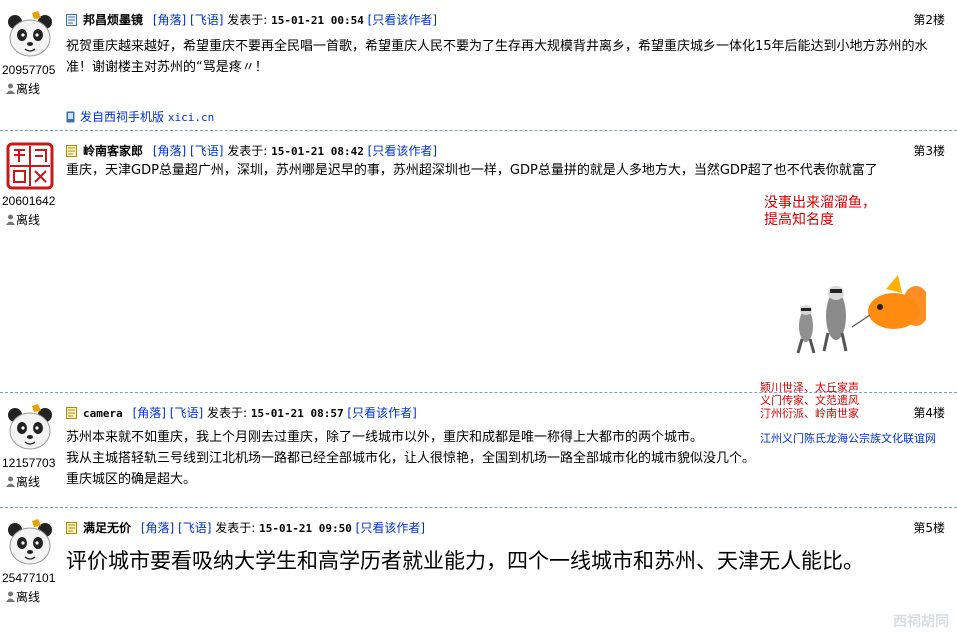  Describe the element at coordinates (122, 117) in the screenshot. I see `mobile-source-text: 发自西祠手机版` at that location.